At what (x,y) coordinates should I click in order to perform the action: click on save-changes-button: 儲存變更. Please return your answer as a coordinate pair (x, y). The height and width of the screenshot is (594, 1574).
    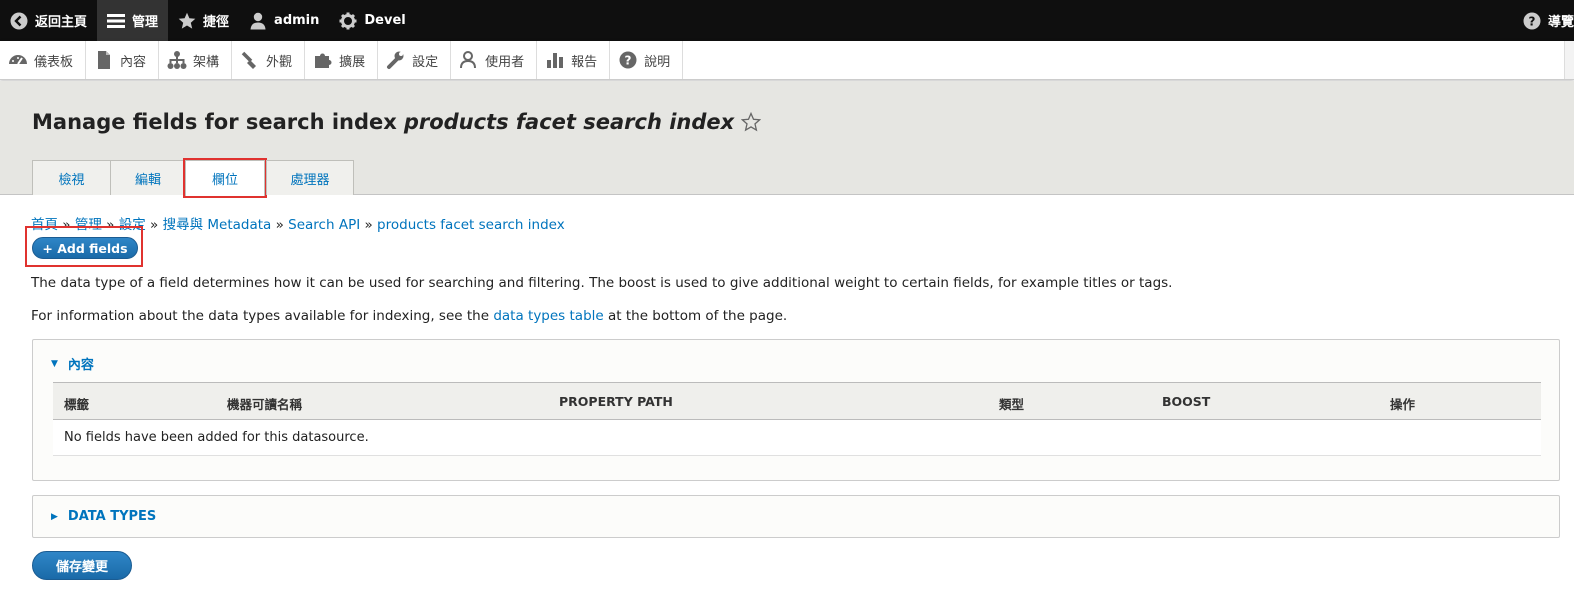
    Looking at the image, I should click on (82, 565).